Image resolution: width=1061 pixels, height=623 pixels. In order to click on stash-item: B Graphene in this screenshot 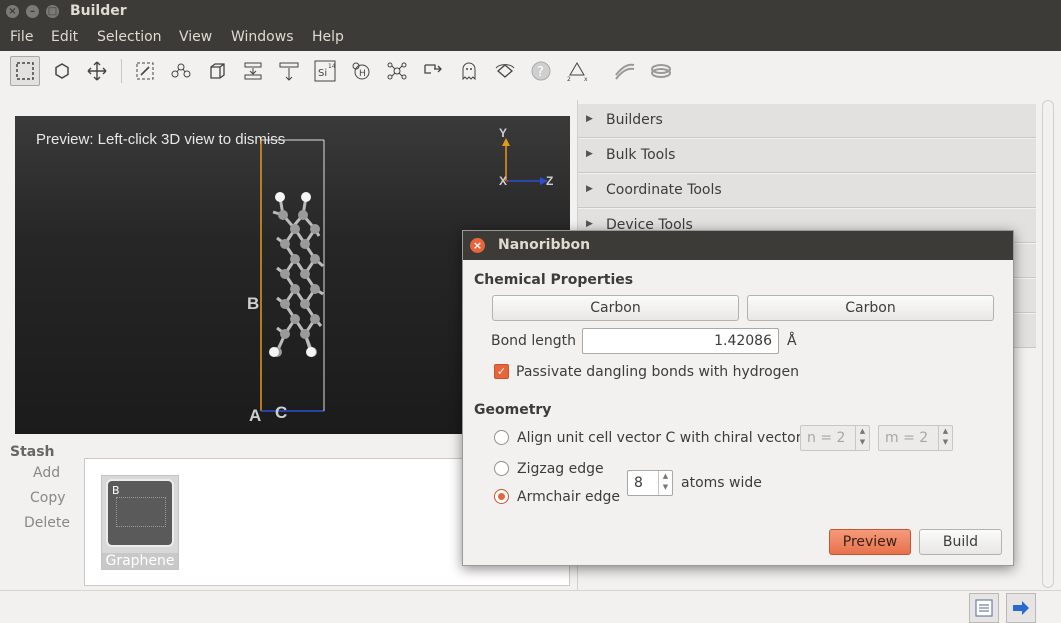, I will do `click(140, 522)`.